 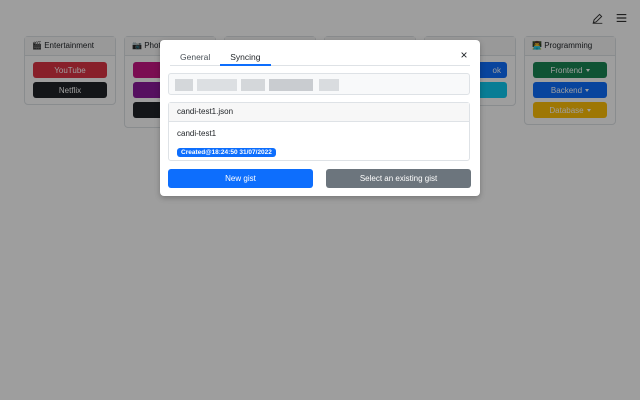 What do you see at coordinates (464, 55) in the screenshot?
I see `close-icon: ×` at bounding box center [464, 55].